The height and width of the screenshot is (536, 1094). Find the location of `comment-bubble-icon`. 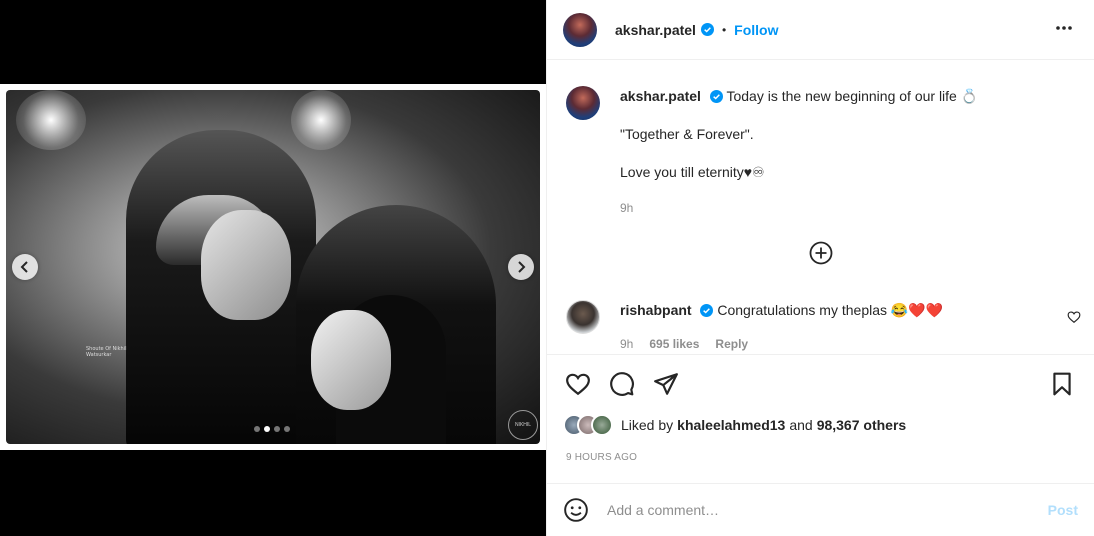

comment-bubble-icon is located at coordinates (622, 384).